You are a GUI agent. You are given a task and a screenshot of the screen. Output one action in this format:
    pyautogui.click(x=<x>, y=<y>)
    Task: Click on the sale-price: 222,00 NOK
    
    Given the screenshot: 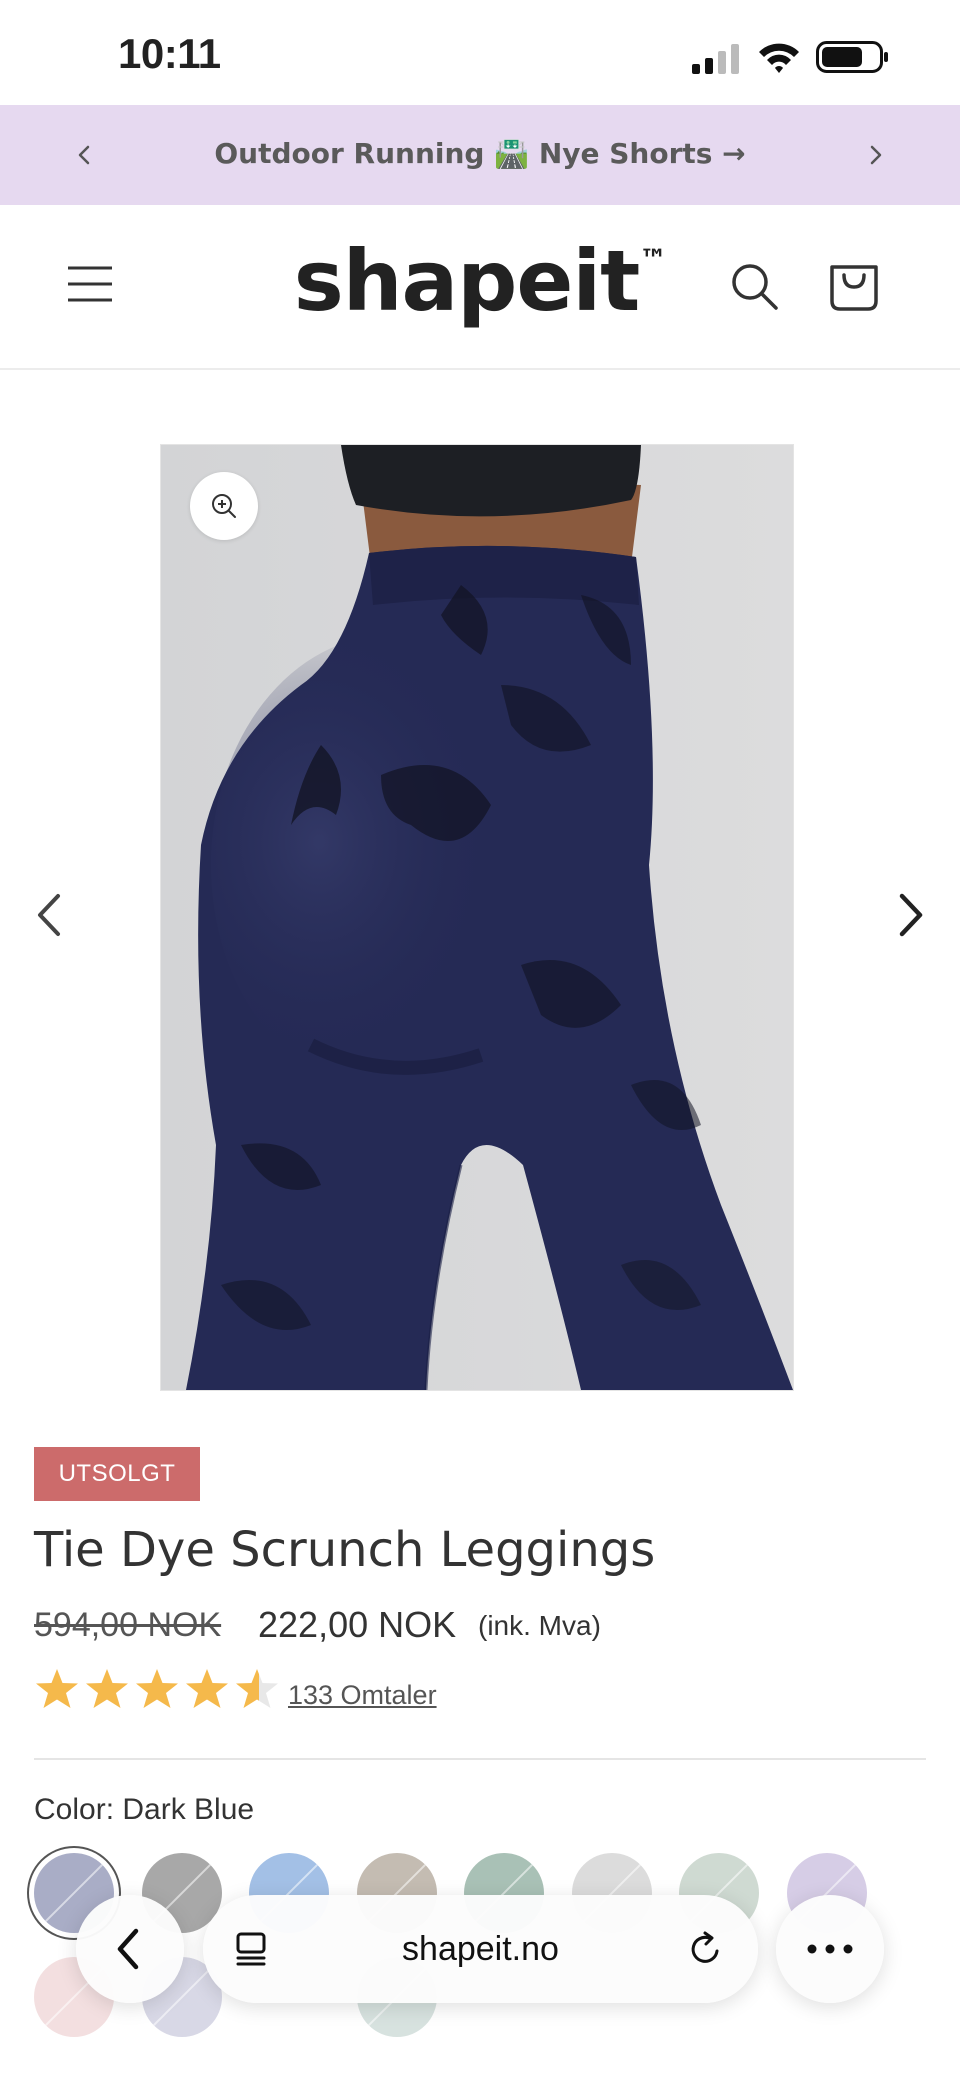 What is the action you would take?
    pyautogui.click(x=357, y=1624)
    